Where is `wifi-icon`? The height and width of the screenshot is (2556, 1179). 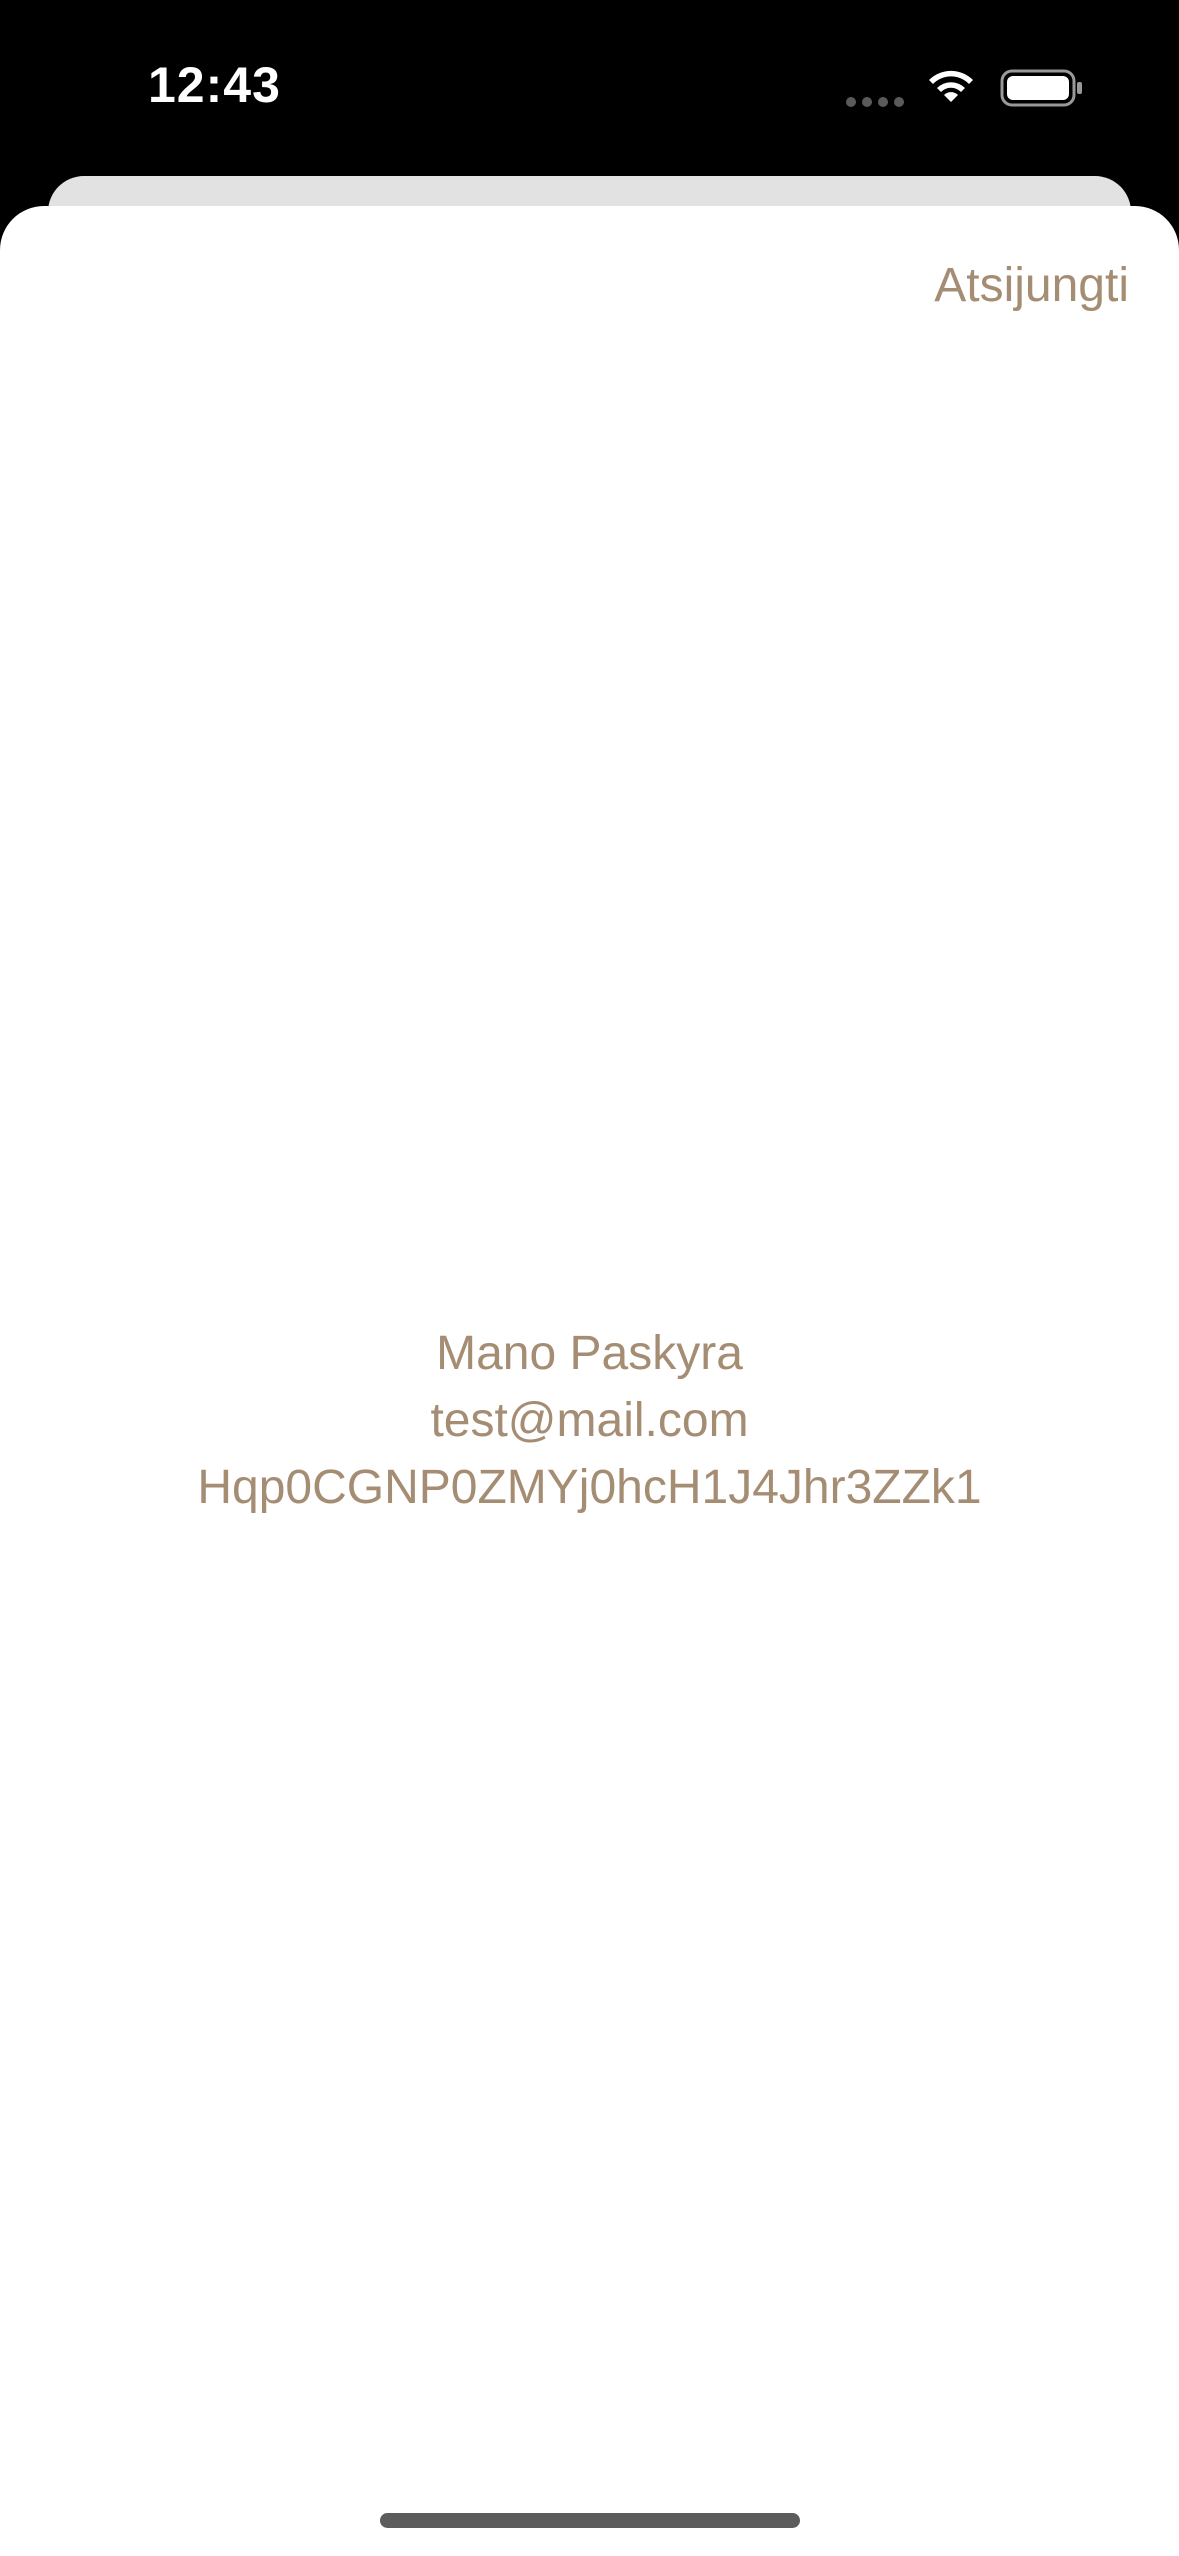
wifi-icon is located at coordinates (951, 86).